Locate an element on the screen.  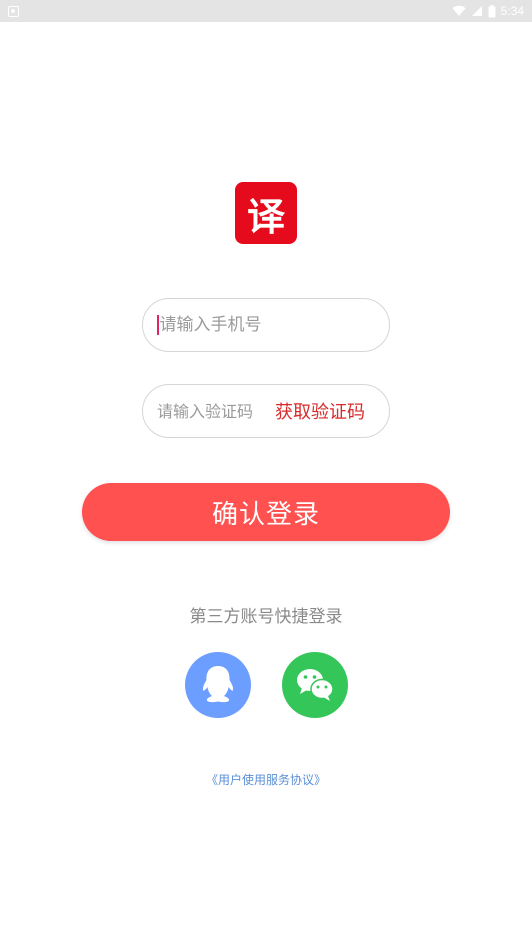
status-bar: 5:34 is located at coordinates (266, 11).